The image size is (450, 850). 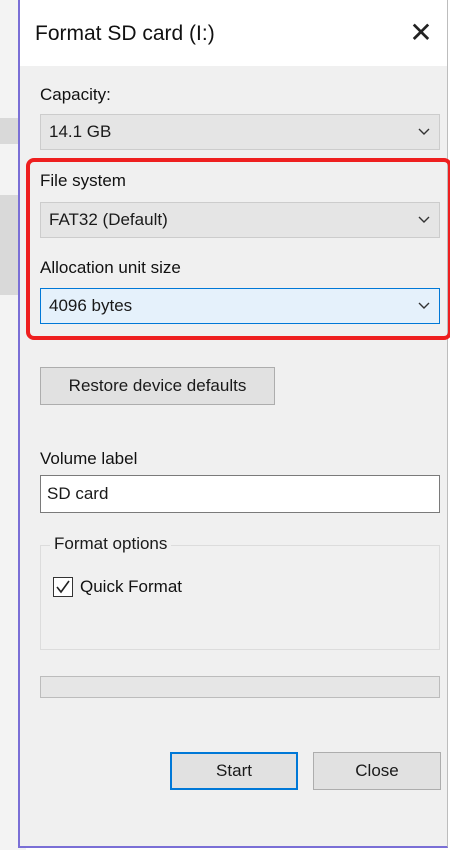 I want to click on format-progress-bar, so click(x=240, y=687).